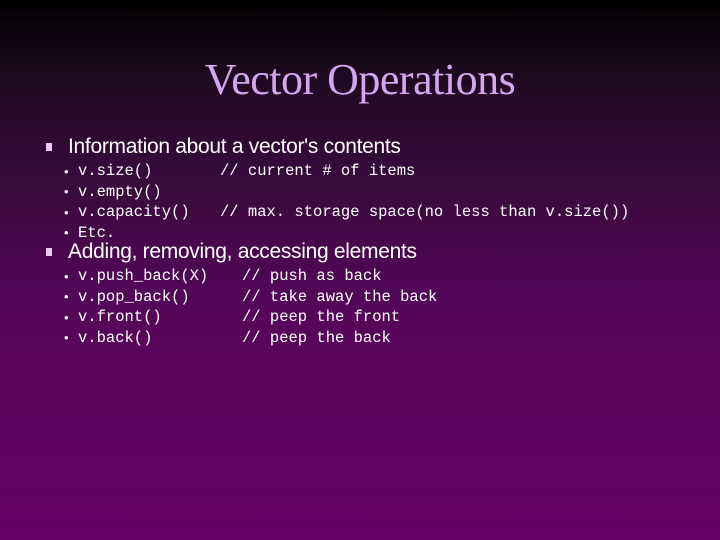  Describe the element at coordinates (312, 276) in the screenshot. I see `comment-text: // push as back` at that location.